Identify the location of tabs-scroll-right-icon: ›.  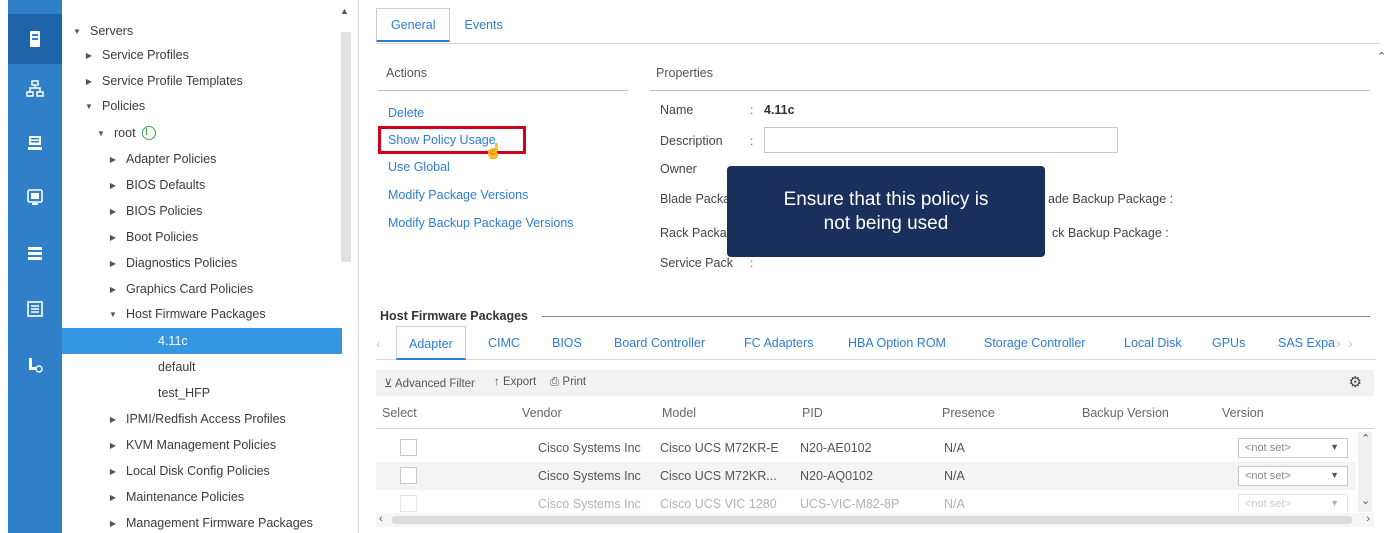
(1338, 343).